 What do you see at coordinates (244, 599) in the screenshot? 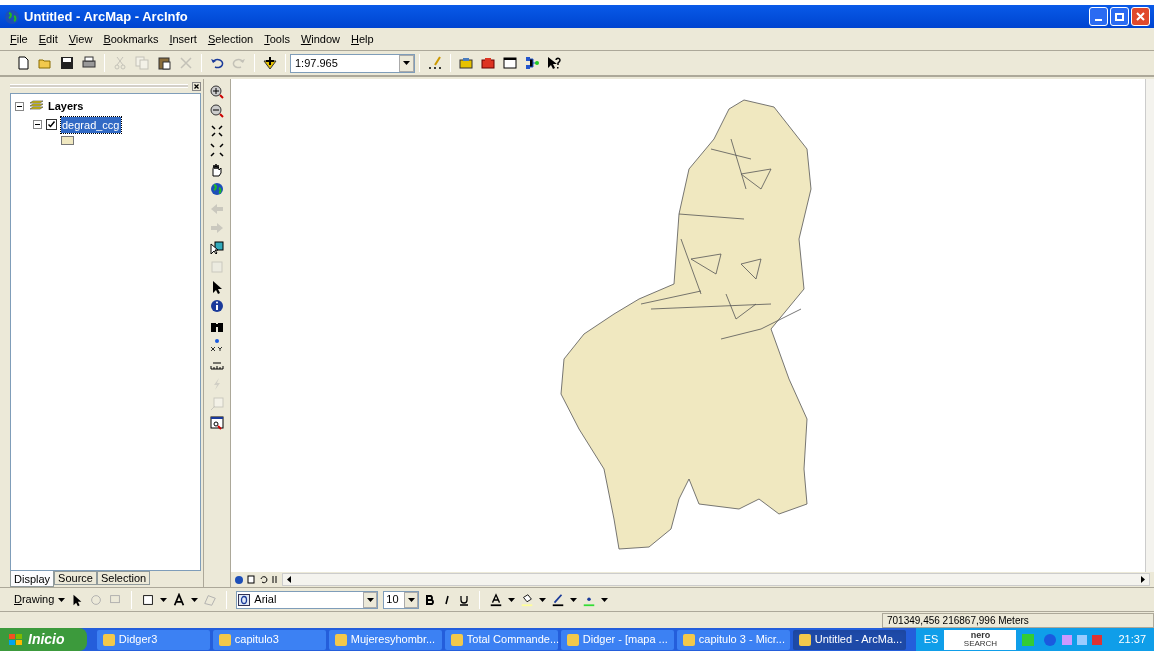
I see `font-type-icon` at bounding box center [244, 599].